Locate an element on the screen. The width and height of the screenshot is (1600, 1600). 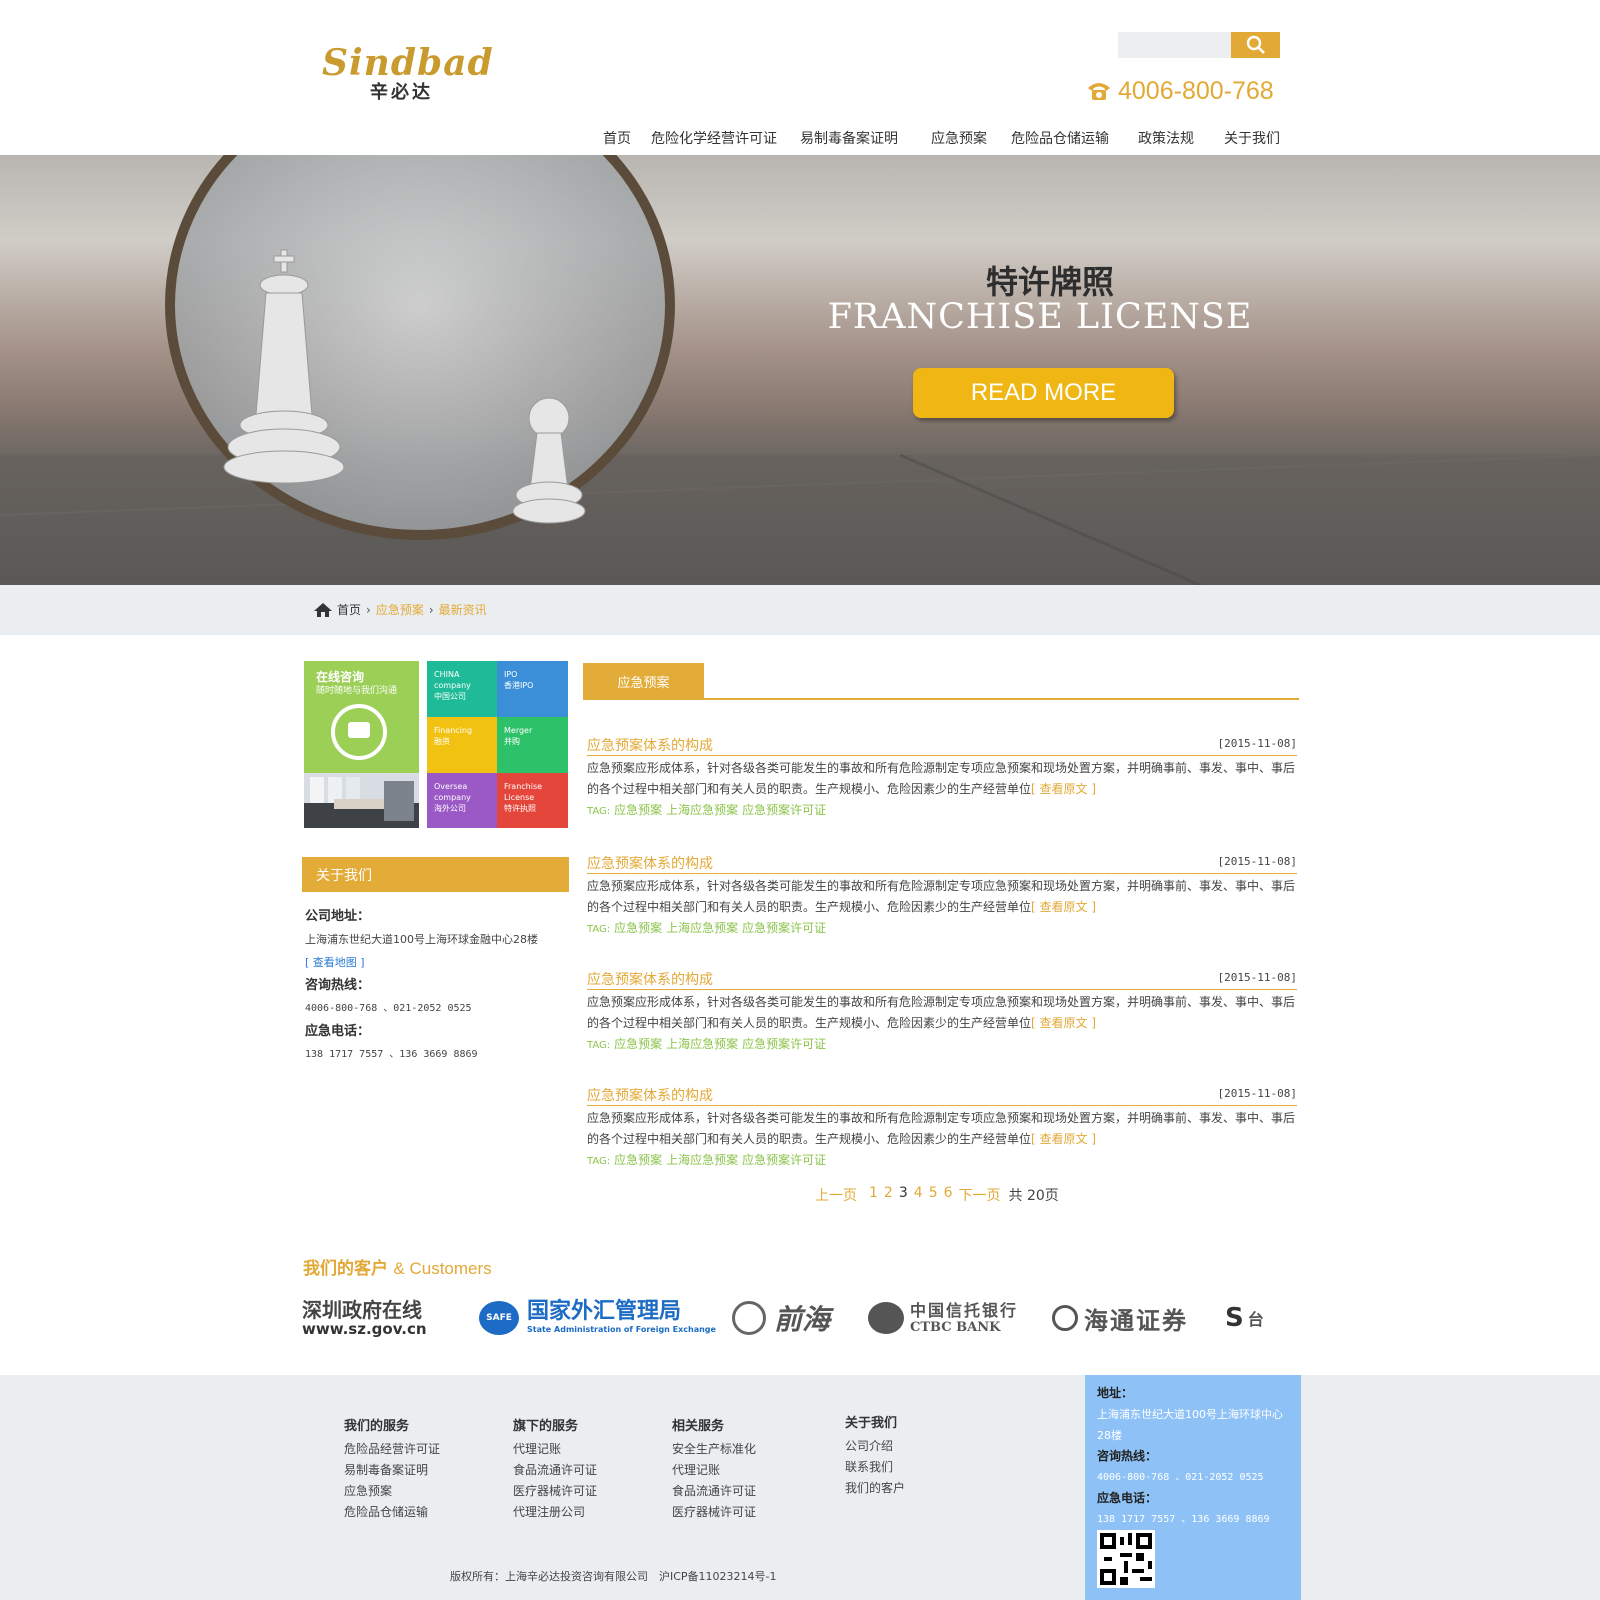
tile-ipo: IPO 香港IPO is located at coordinates (532, 689).